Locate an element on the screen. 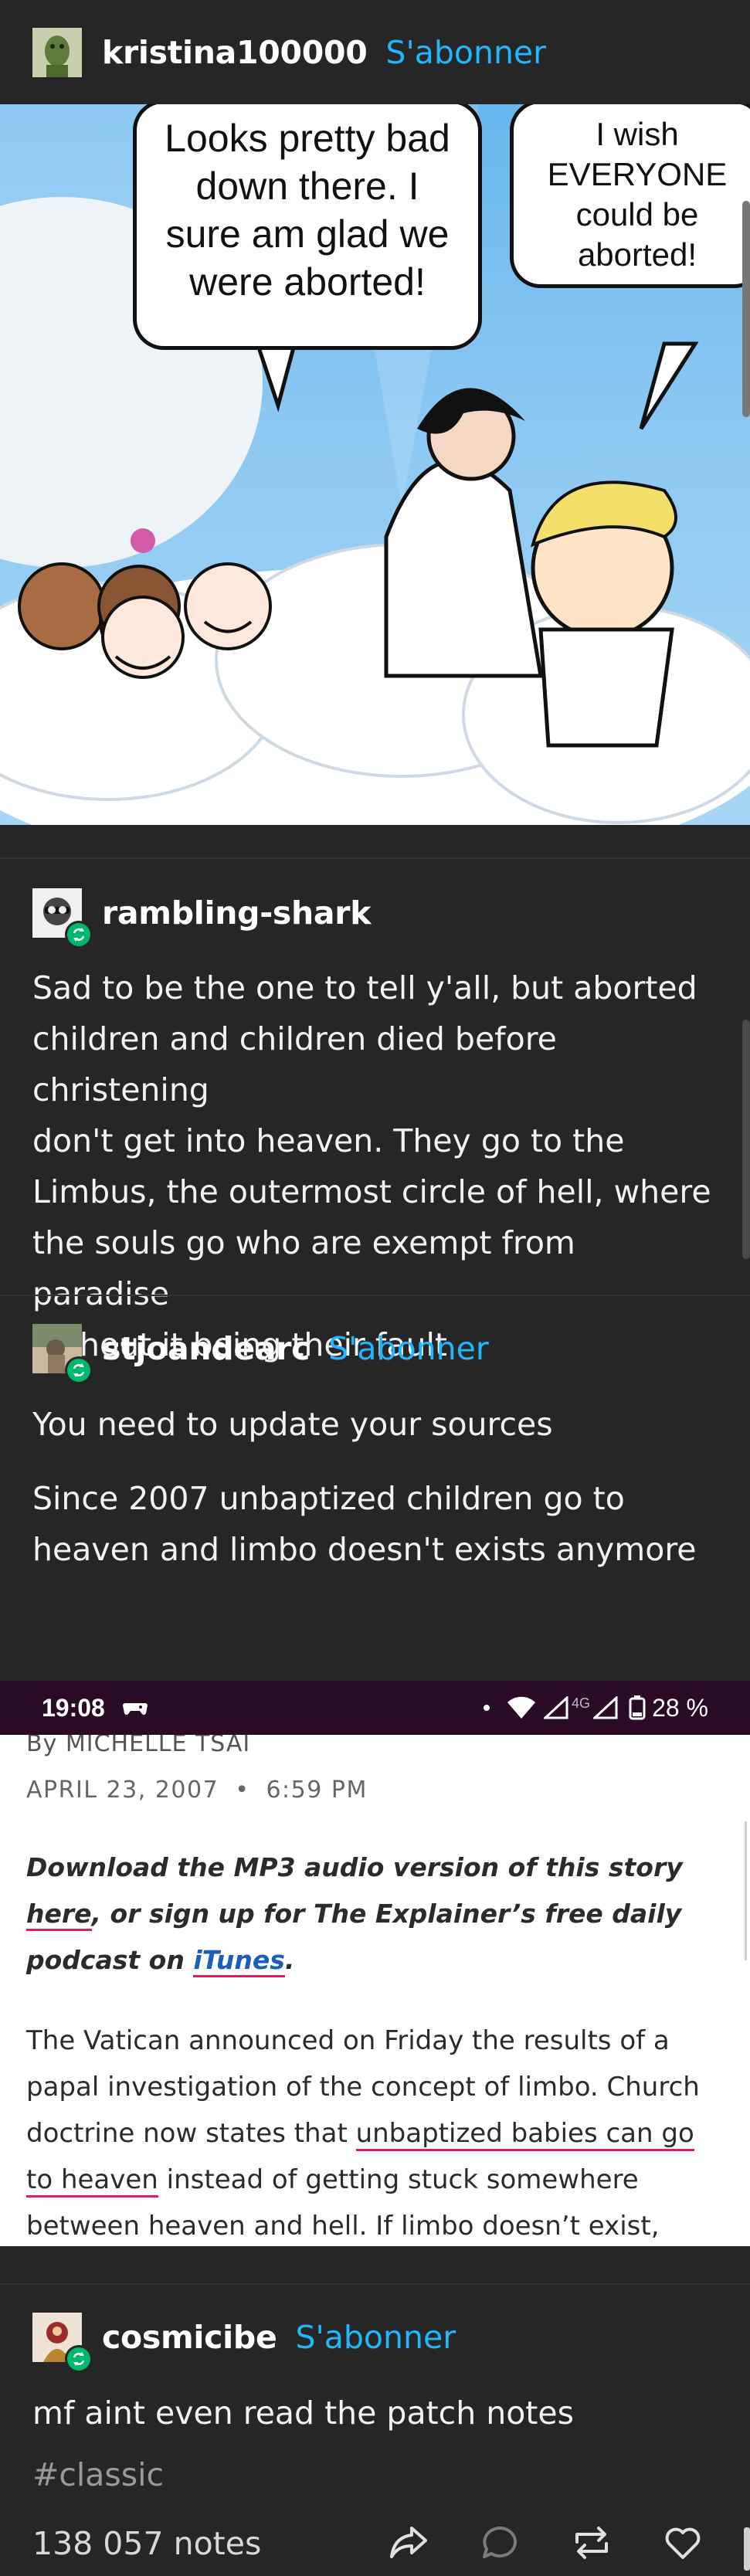 The width and height of the screenshot is (750, 2576). bubble-line: Looks pretty bad is located at coordinates (307, 138).